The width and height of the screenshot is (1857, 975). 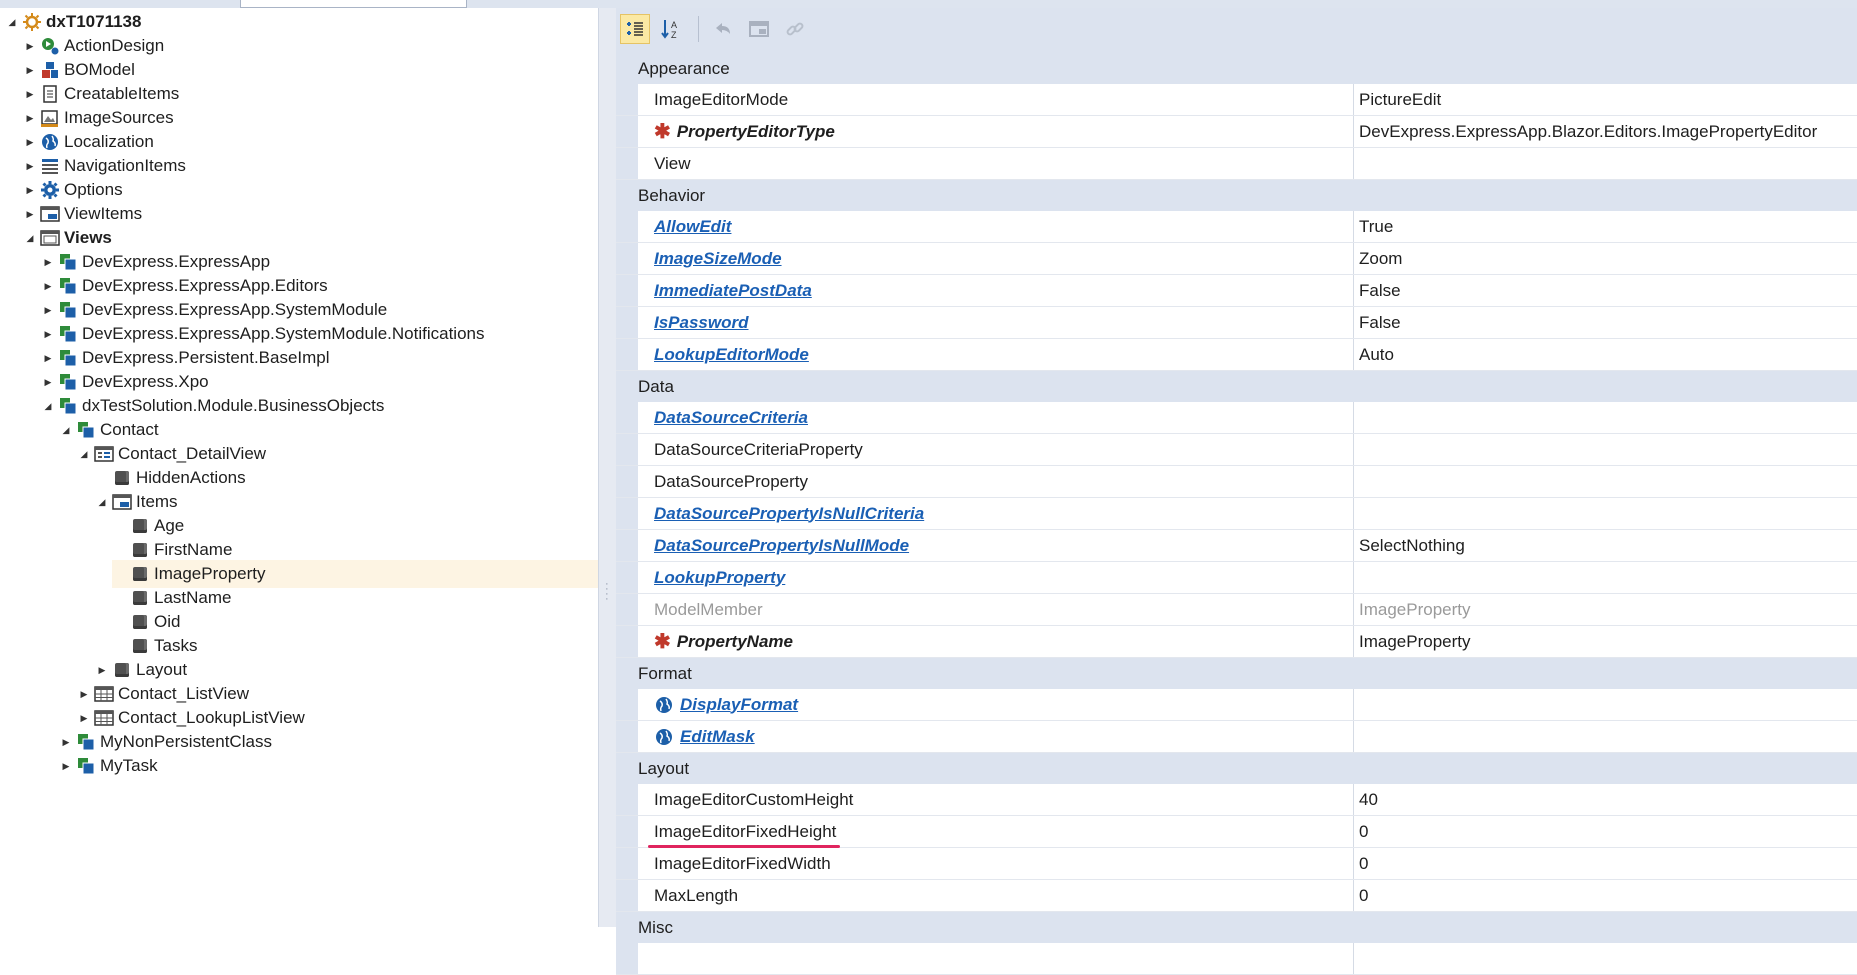 I want to click on property-row: AllowEdit True, so click(x=1236, y=227).